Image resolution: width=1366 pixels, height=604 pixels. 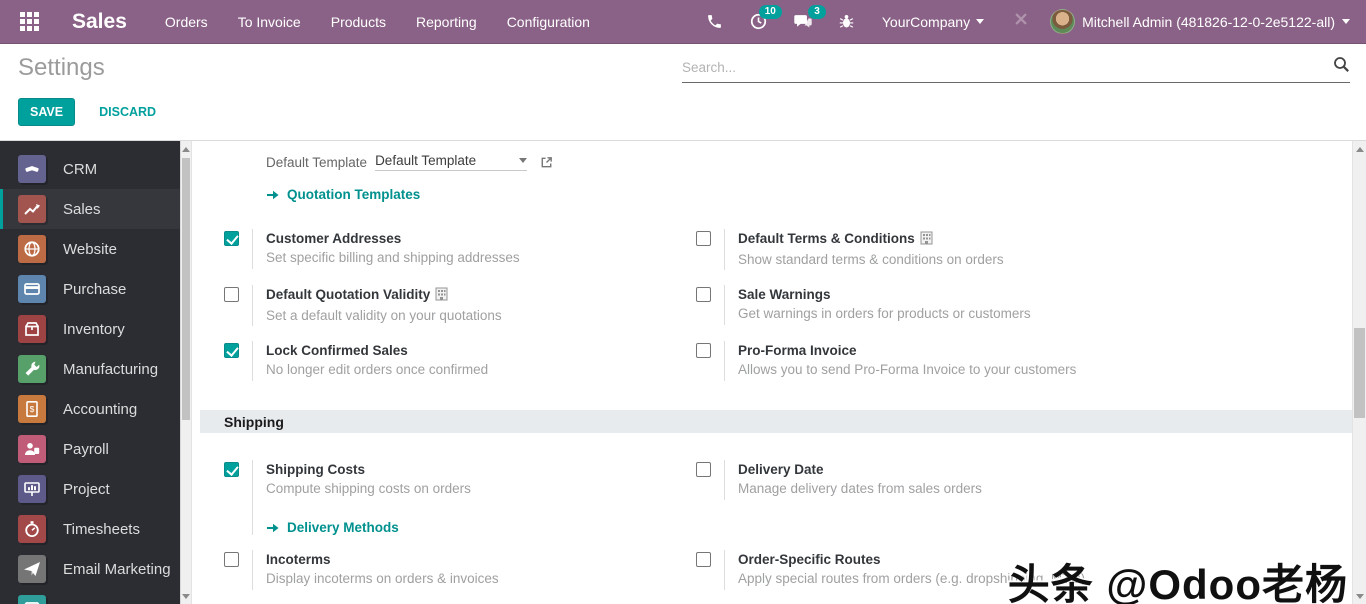 I want to click on setting-title: Lock Confirmed Sales, so click(x=337, y=350).